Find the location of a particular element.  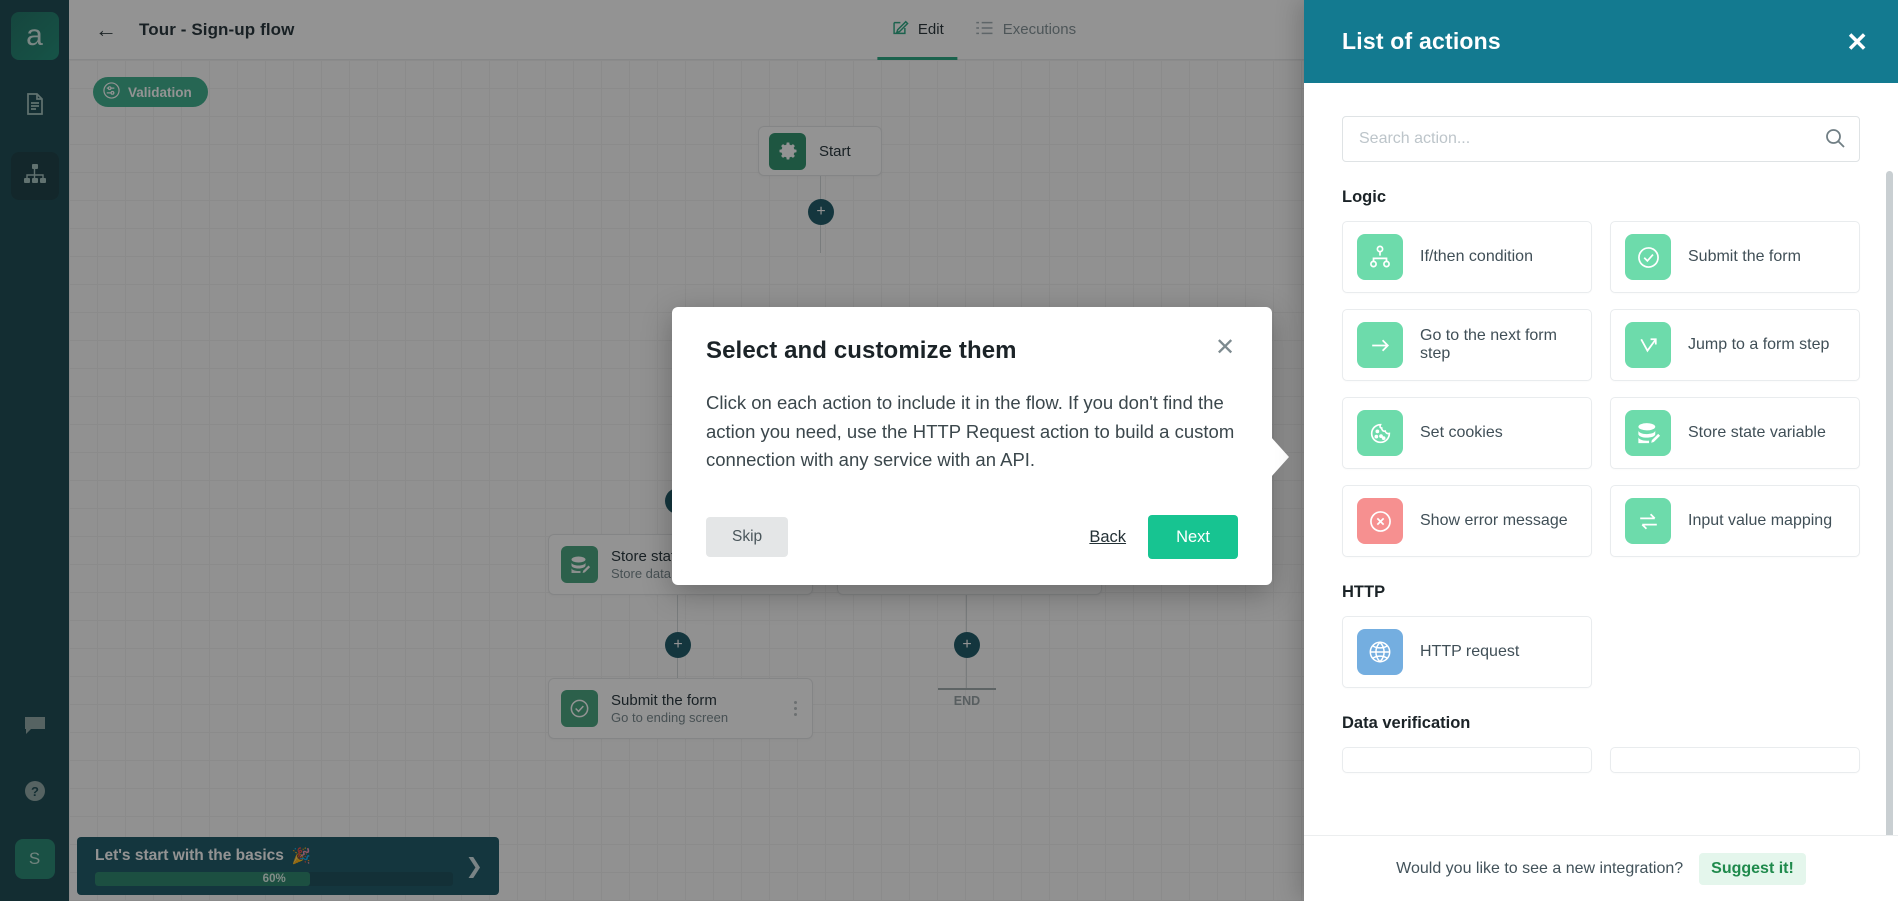

action-card-show-error-message: Show error message is located at coordinates (1467, 521).